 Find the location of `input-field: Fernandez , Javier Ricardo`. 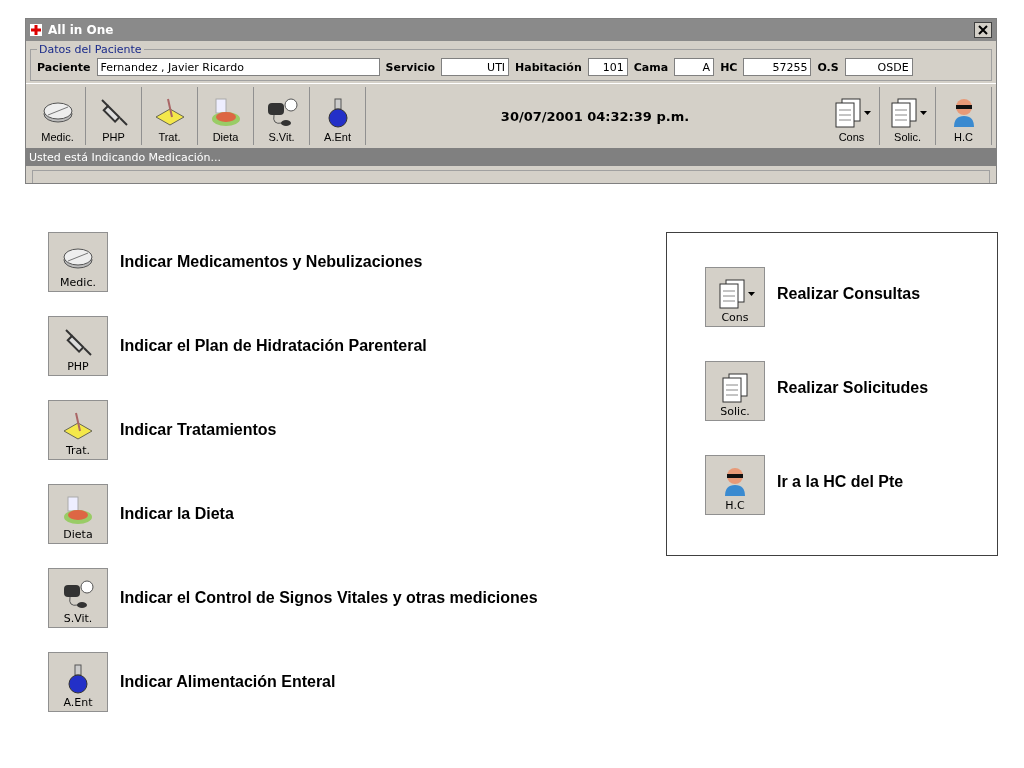

input-field: Fernandez , Javier Ricardo is located at coordinates (238, 67).